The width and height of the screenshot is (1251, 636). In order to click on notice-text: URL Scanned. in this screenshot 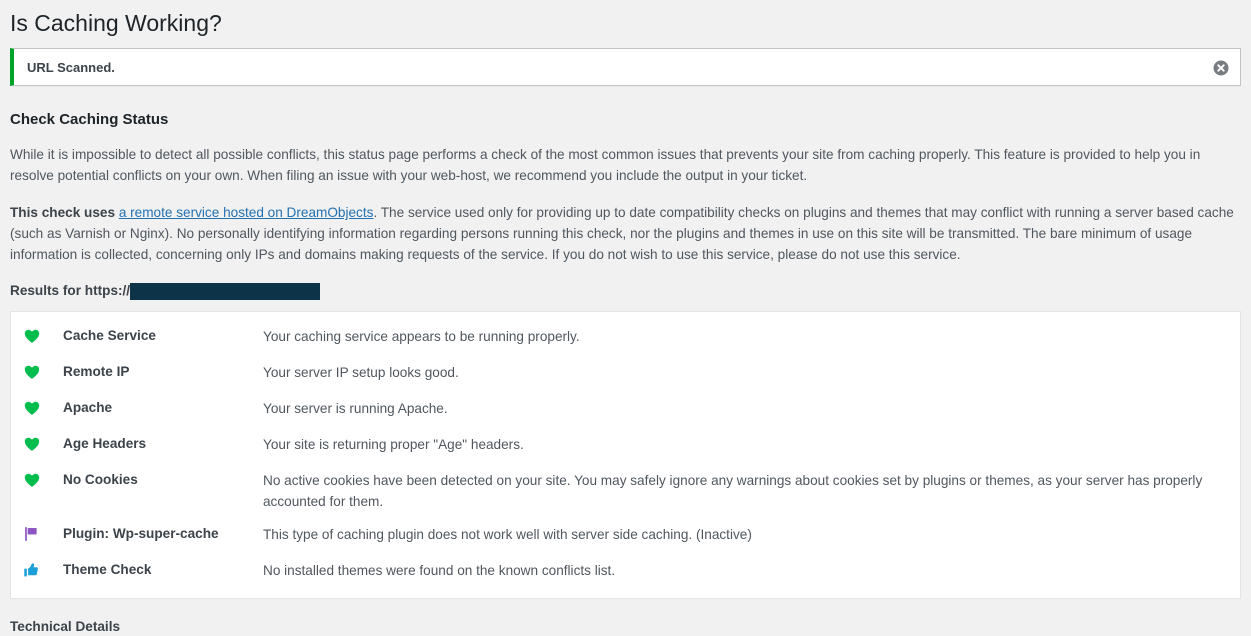, I will do `click(71, 67)`.